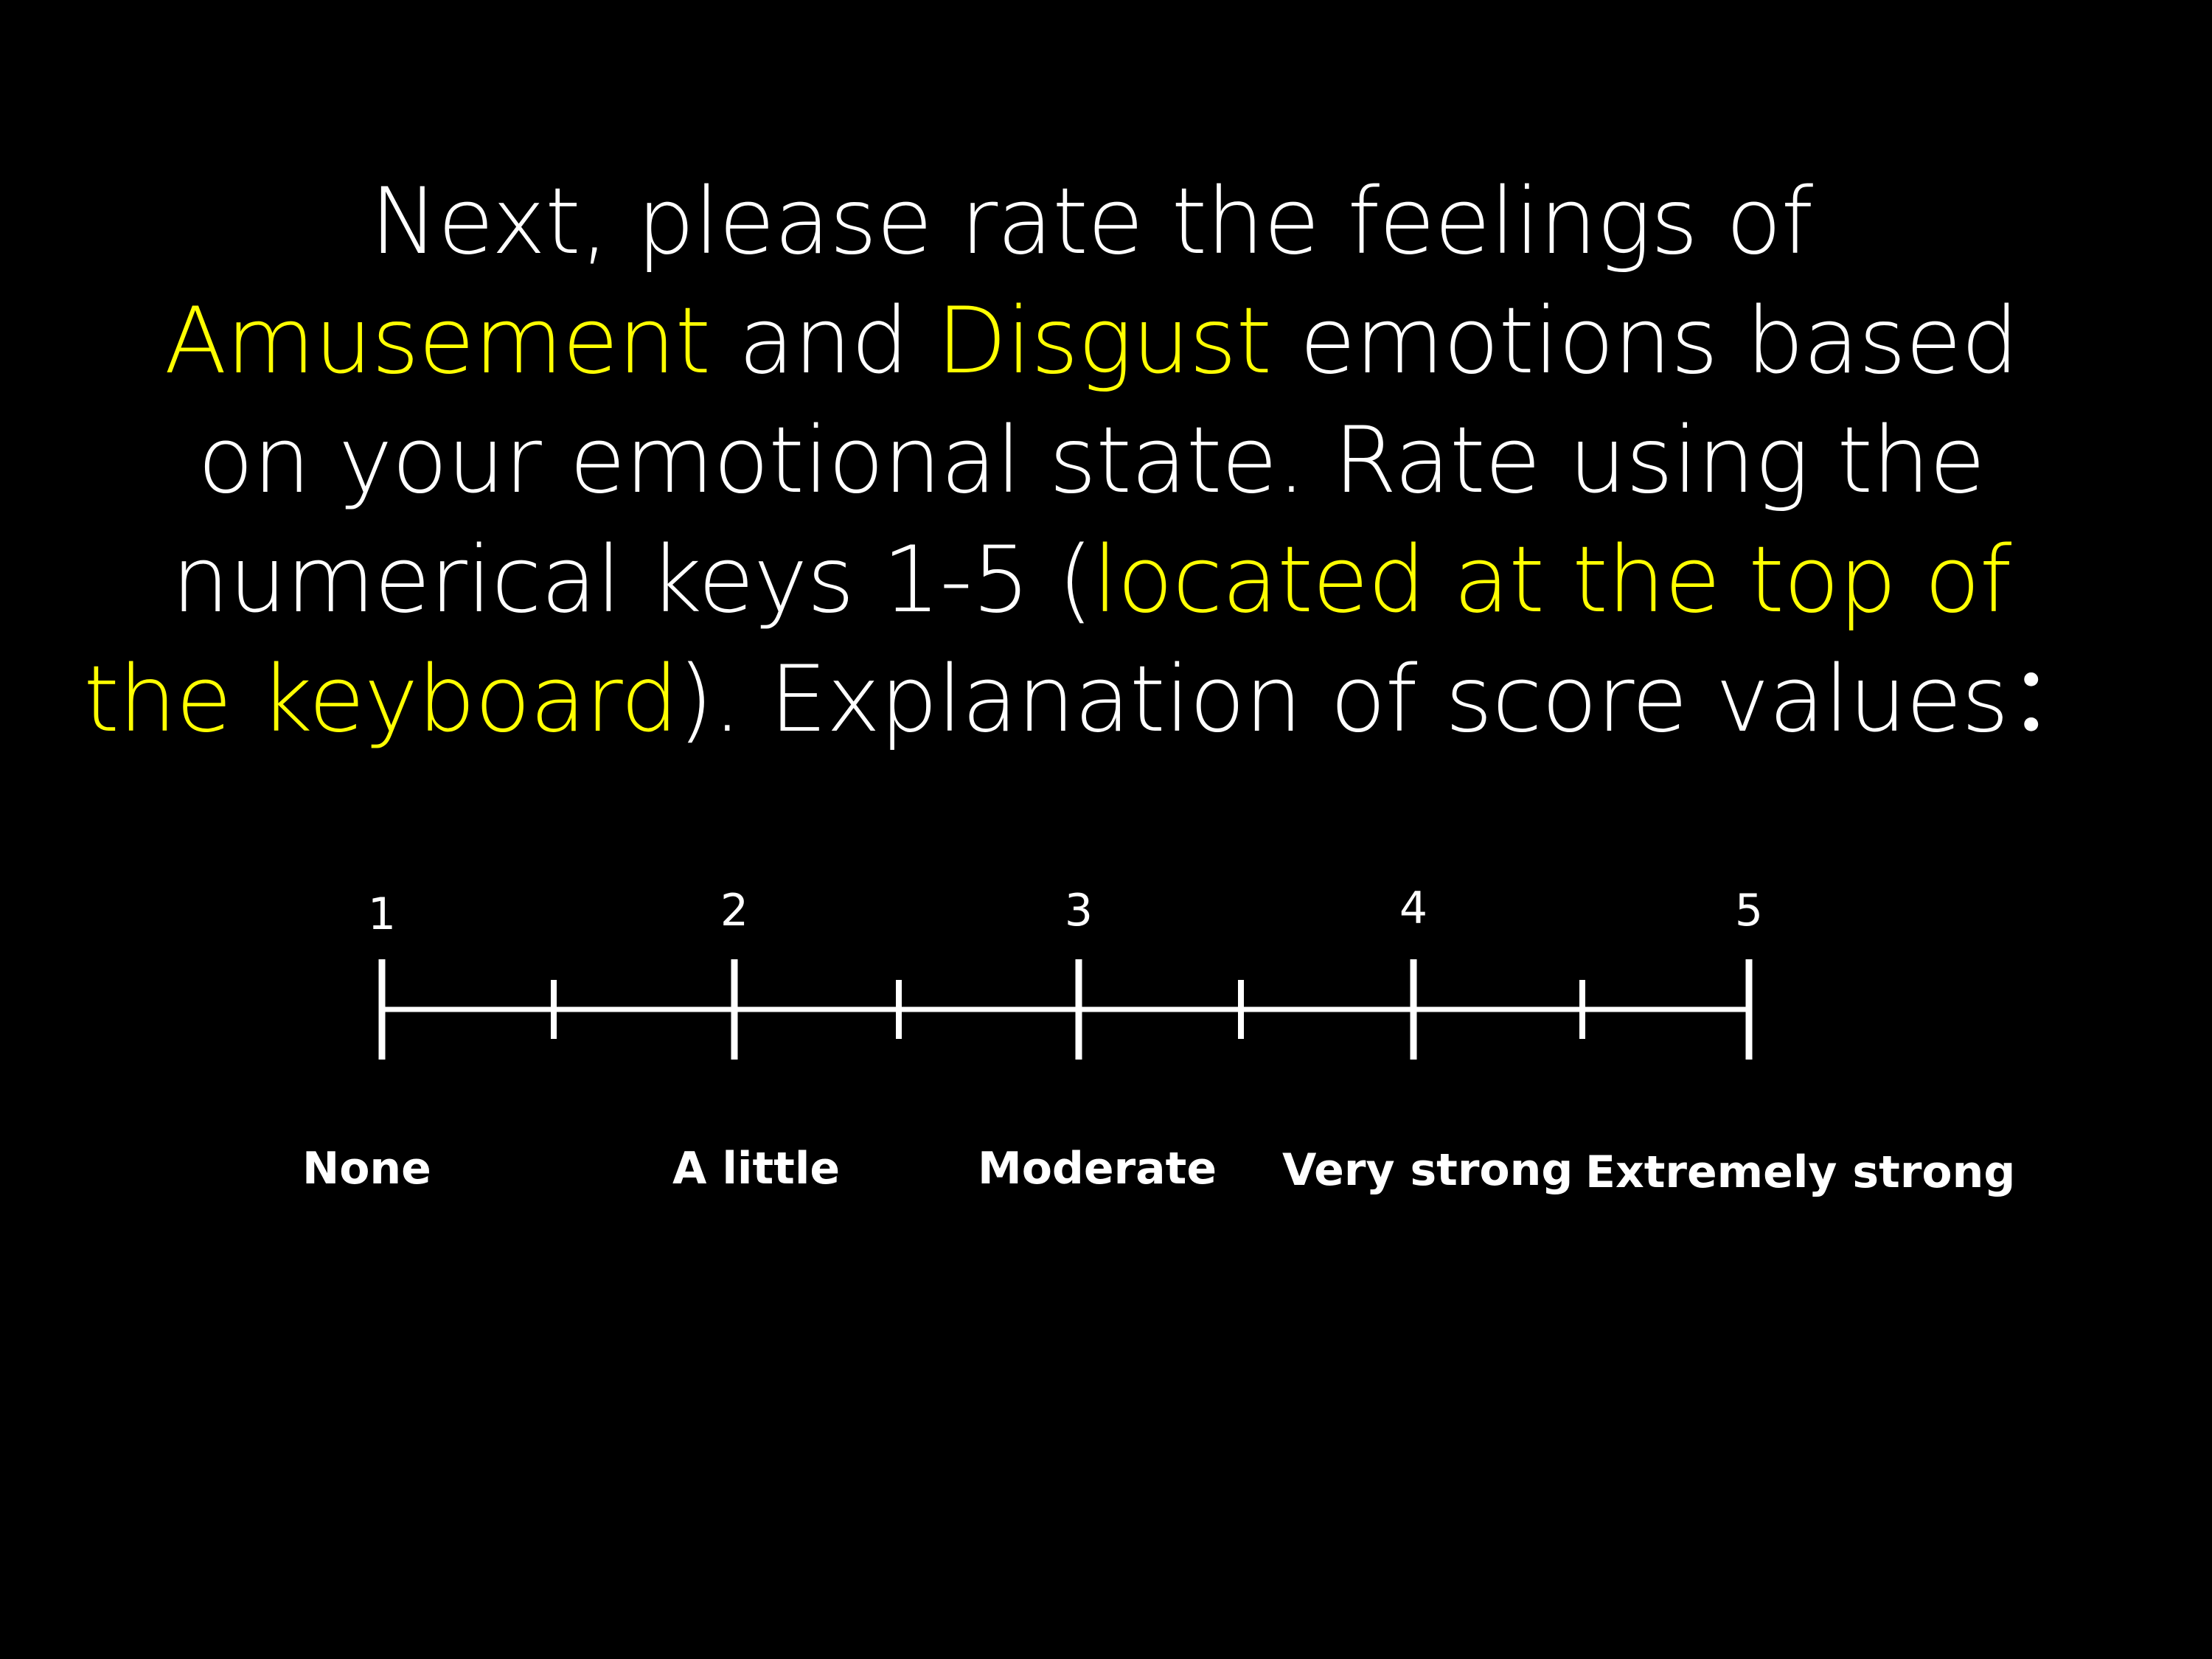  What do you see at coordinates (1800, 1172) in the screenshot?
I see `scale-label: Extremely strong` at bounding box center [1800, 1172].